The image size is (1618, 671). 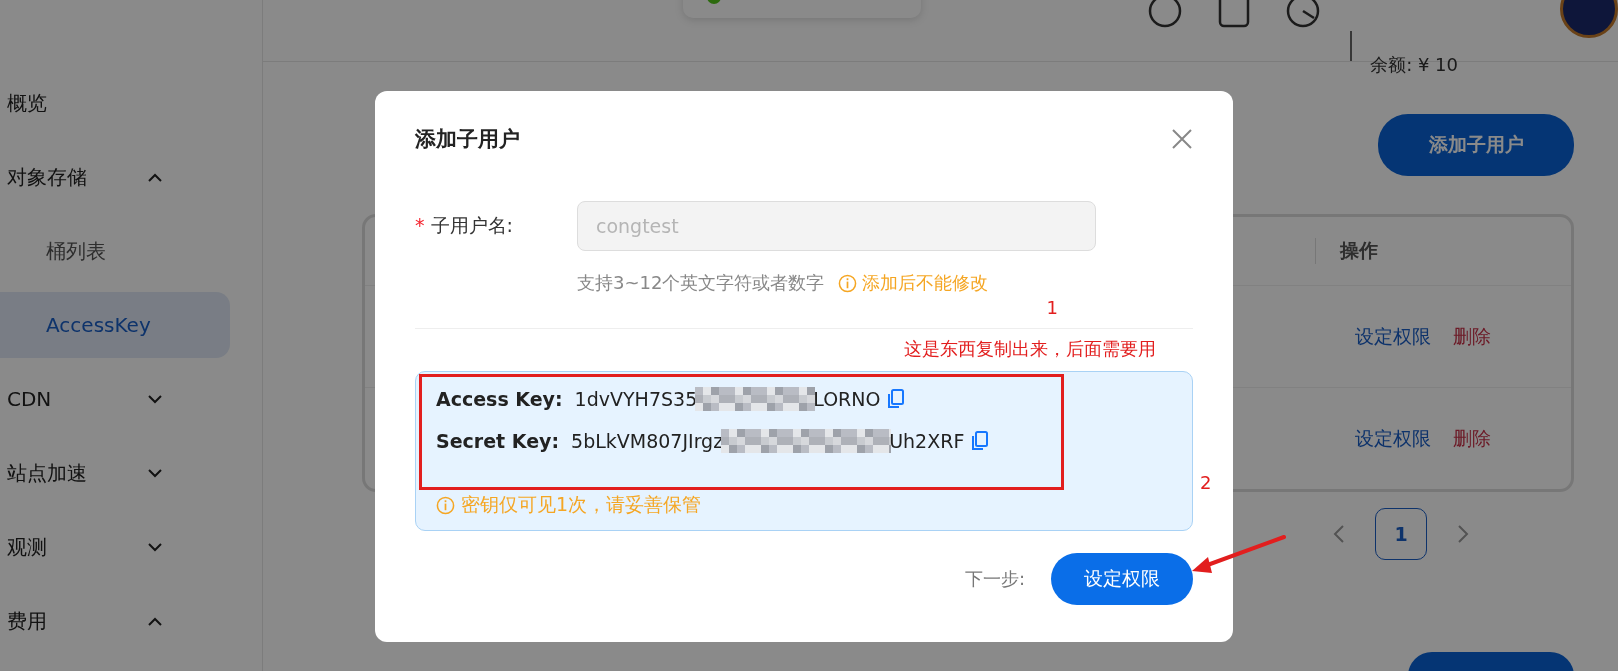 What do you see at coordinates (115, 473) in the screenshot?
I see `sidebar-item: 站点加速` at bounding box center [115, 473].